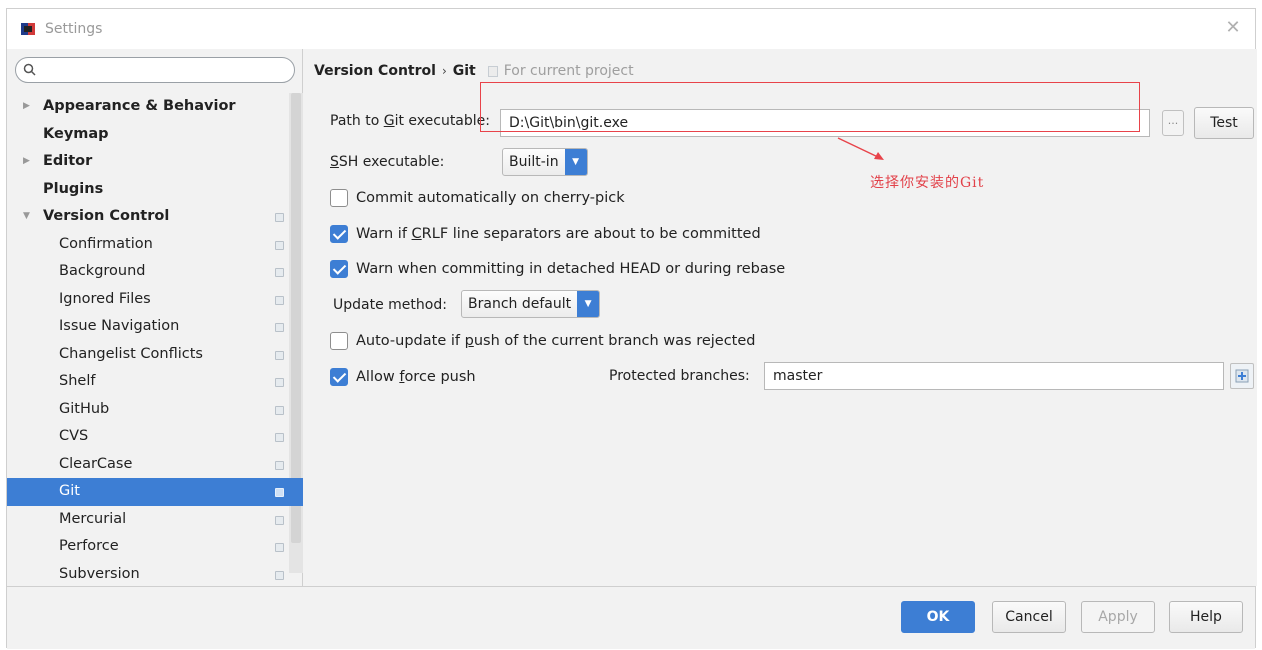  I want to click on sidebar-item-cvs: CVS, so click(148, 437).